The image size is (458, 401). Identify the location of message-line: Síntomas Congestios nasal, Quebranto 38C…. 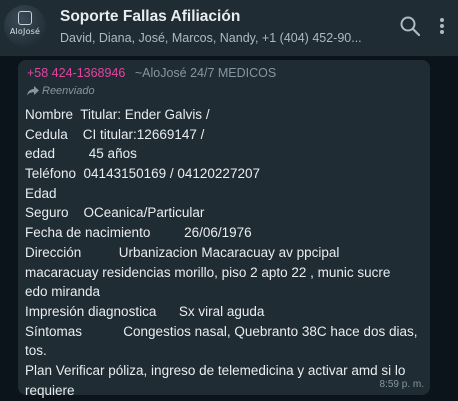
(221, 331).